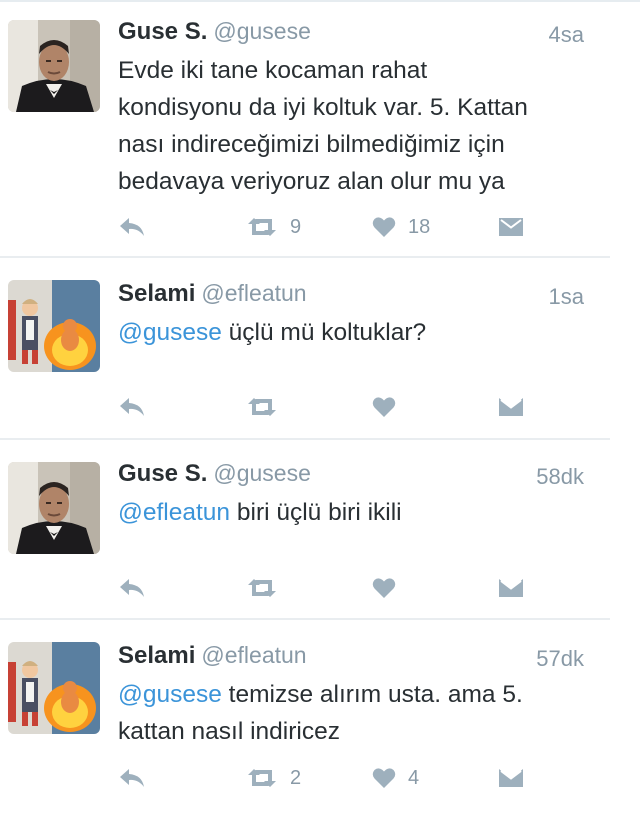 The height and width of the screenshot is (831, 640). I want to click on tweet-text-line: @gusese temizse alırım usta. ama 5., so click(368, 694).